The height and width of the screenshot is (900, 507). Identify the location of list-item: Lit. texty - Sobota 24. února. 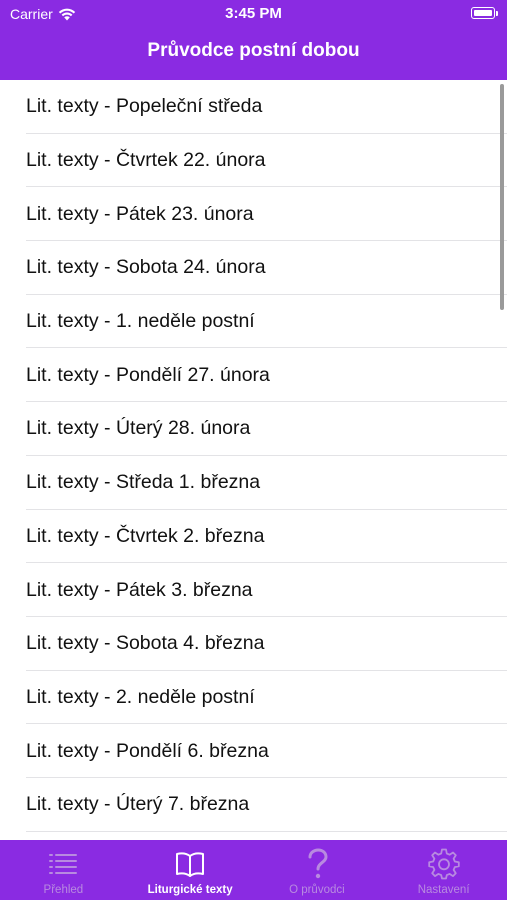
(253, 268).